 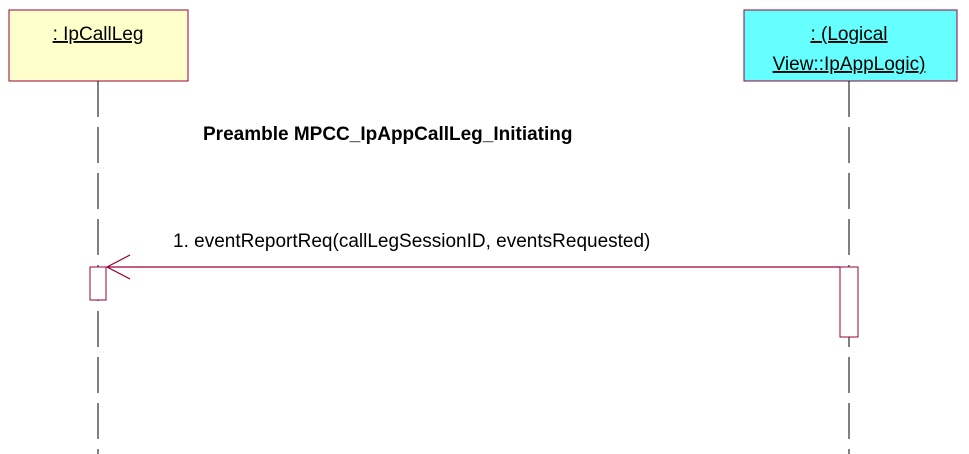 I want to click on activation-ipapplogic, so click(x=849, y=302).